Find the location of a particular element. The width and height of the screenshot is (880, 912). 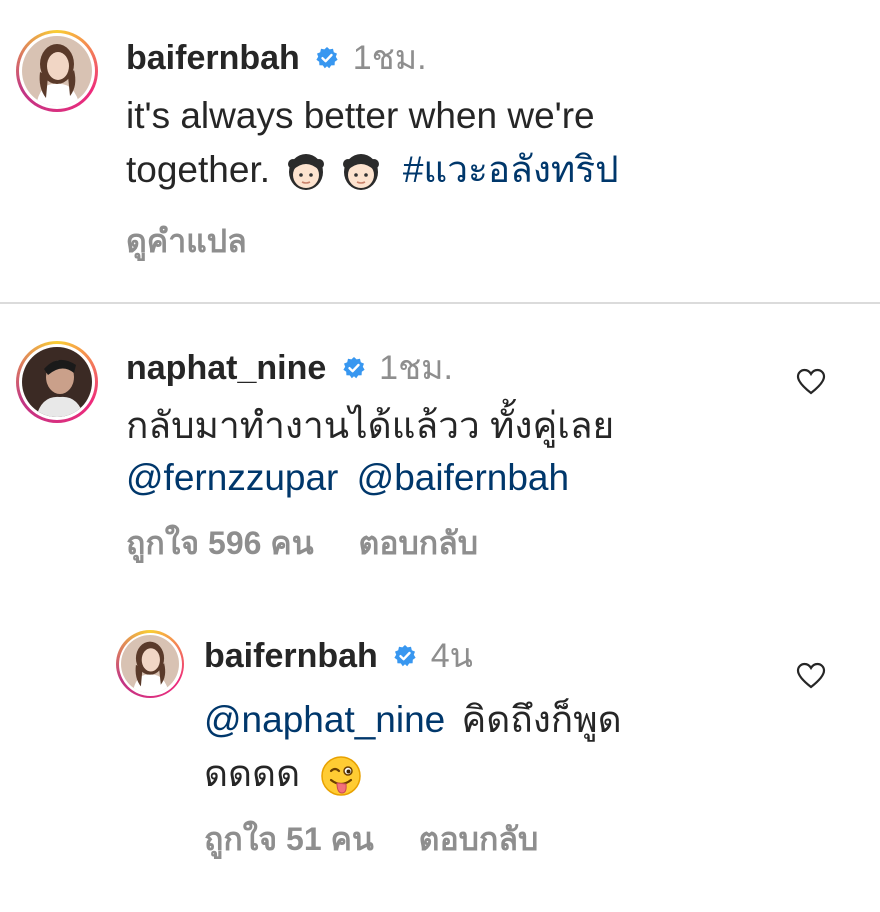

likes-count: ถูกใจ 596 คน is located at coordinates (220, 543).